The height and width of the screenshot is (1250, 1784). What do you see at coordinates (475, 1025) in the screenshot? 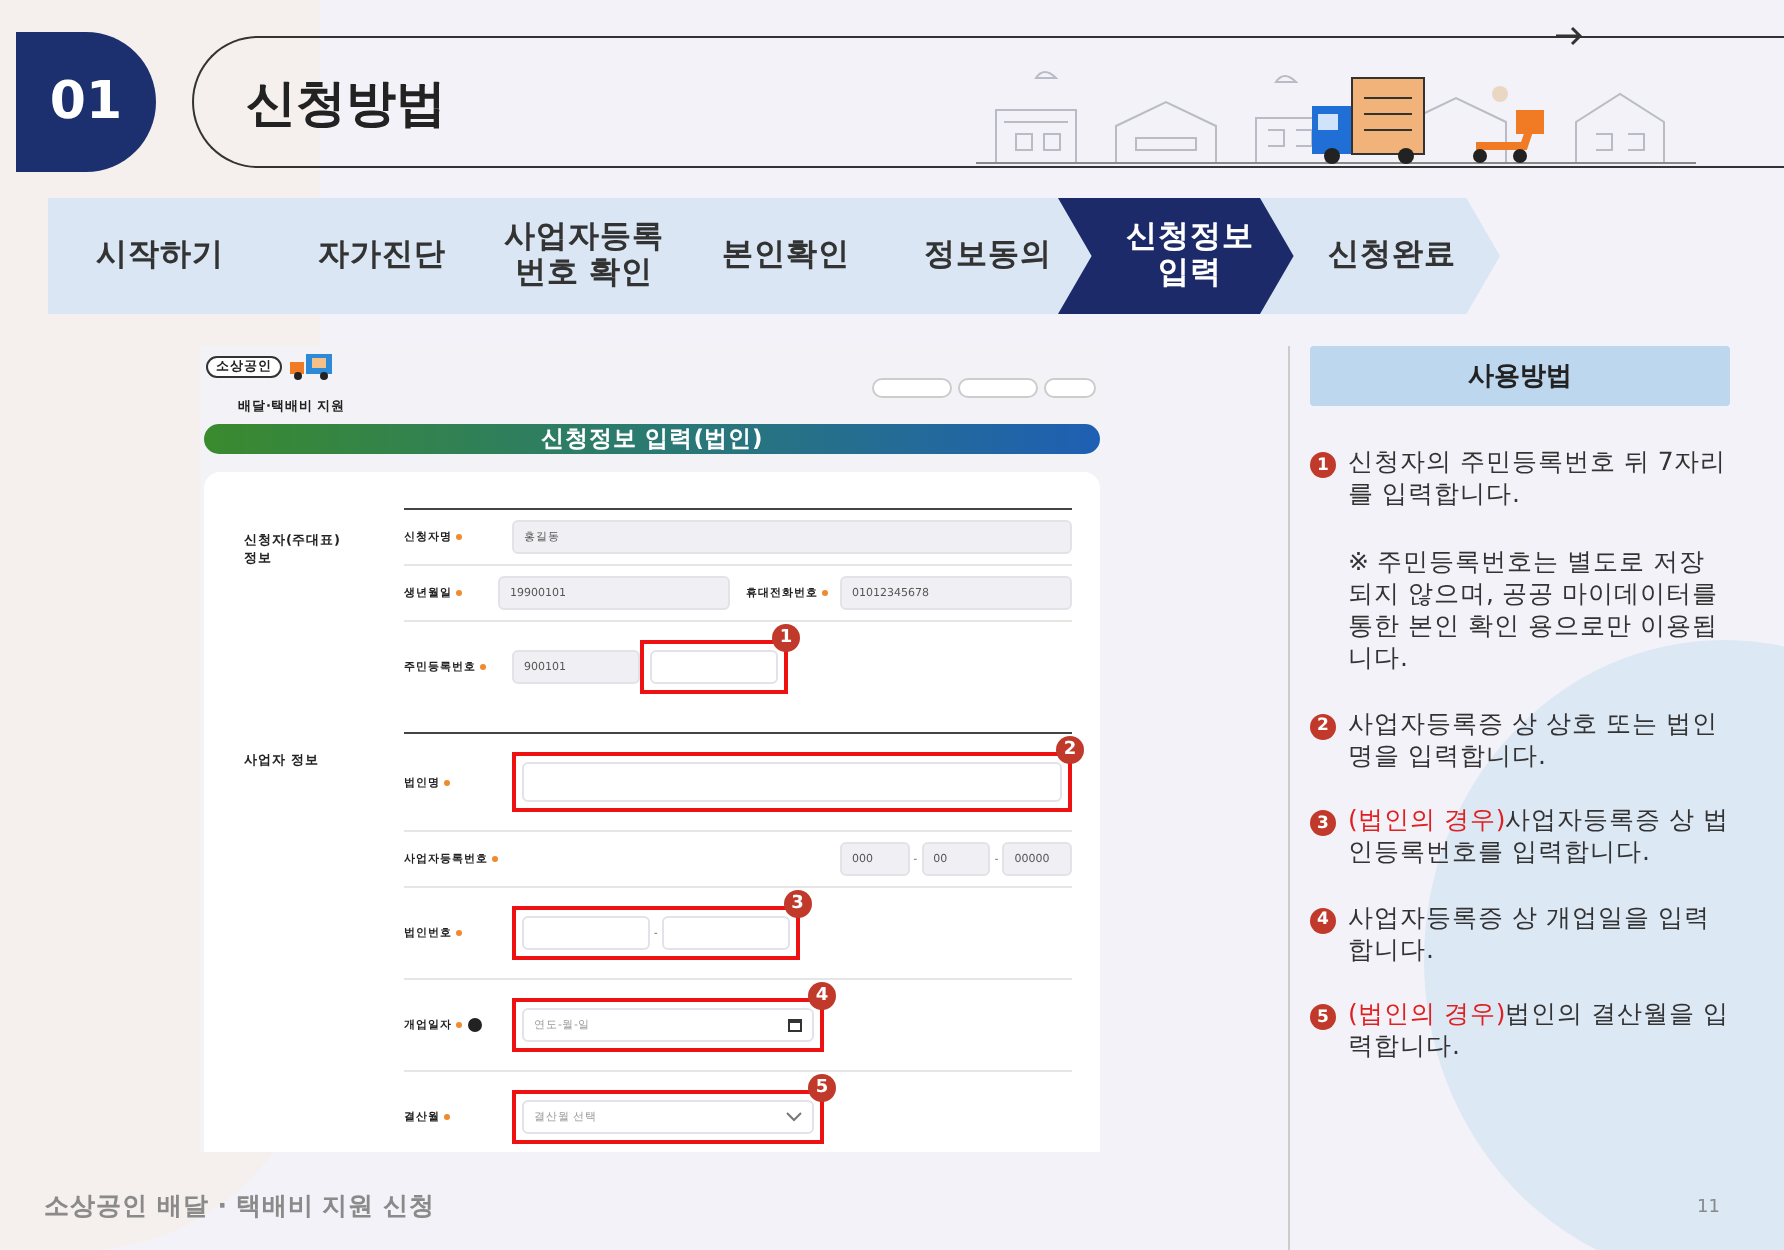
I see `help-icon` at bounding box center [475, 1025].